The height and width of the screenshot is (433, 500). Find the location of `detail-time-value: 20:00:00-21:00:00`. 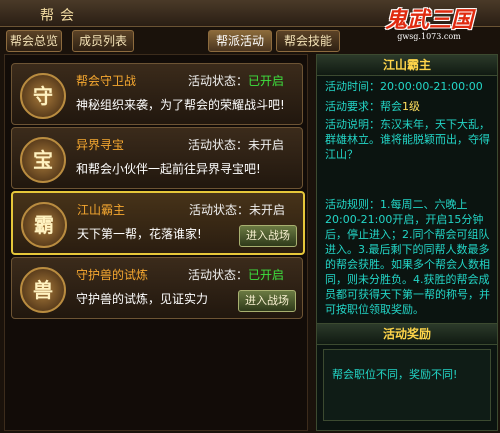

detail-time-value: 20:00:00-21:00:00 is located at coordinates (431, 86).